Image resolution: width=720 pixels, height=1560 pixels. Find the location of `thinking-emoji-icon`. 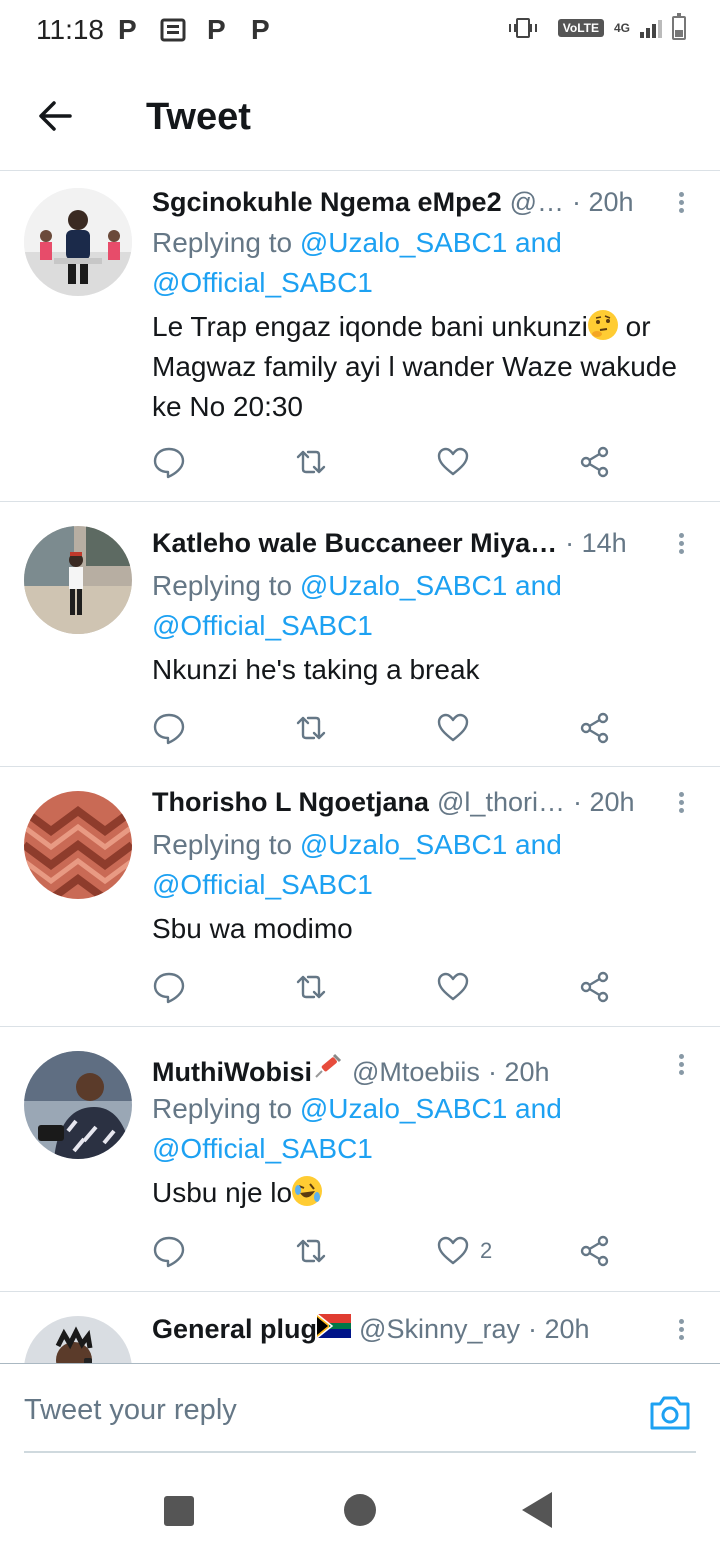

thinking-emoji-icon is located at coordinates (602, 325).